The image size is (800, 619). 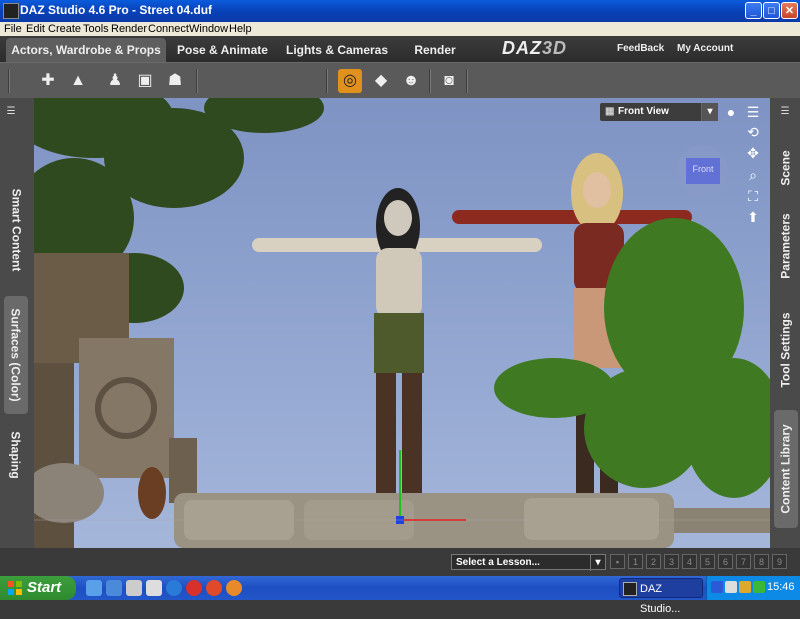 What do you see at coordinates (781, 587) in the screenshot?
I see `tray-clock: 15:46` at bounding box center [781, 587].